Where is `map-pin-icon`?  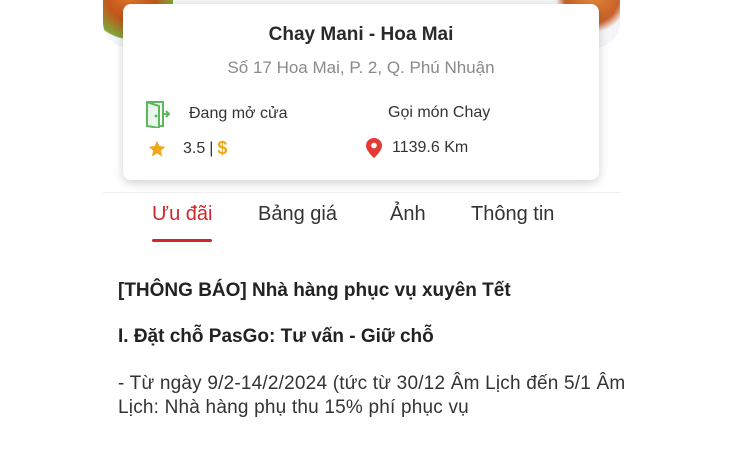
map-pin-icon is located at coordinates (374, 148).